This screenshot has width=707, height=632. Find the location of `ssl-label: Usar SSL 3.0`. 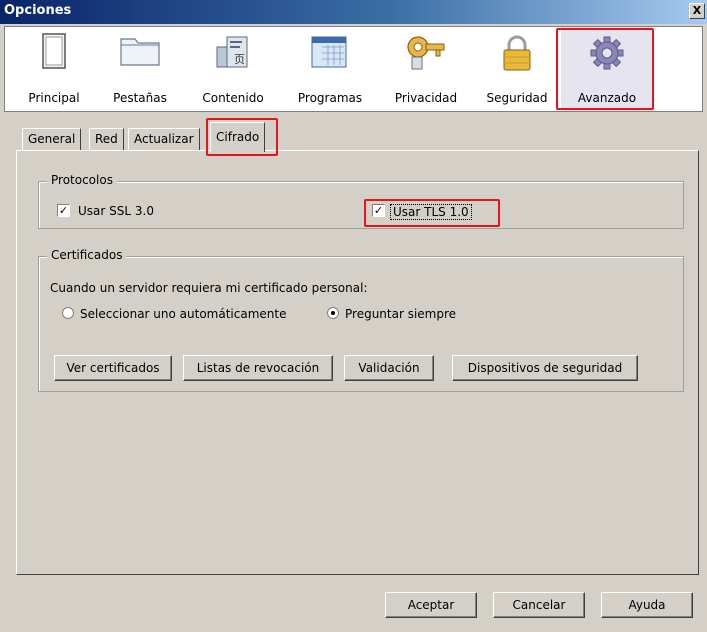

ssl-label: Usar SSL 3.0 is located at coordinates (116, 211).